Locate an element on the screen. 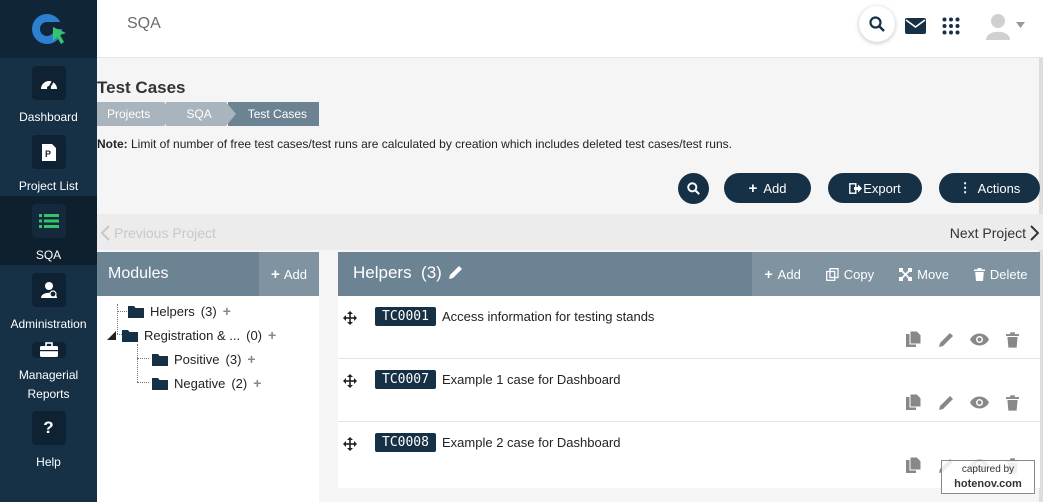  chevron-right-icon is located at coordinates (1034, 233).